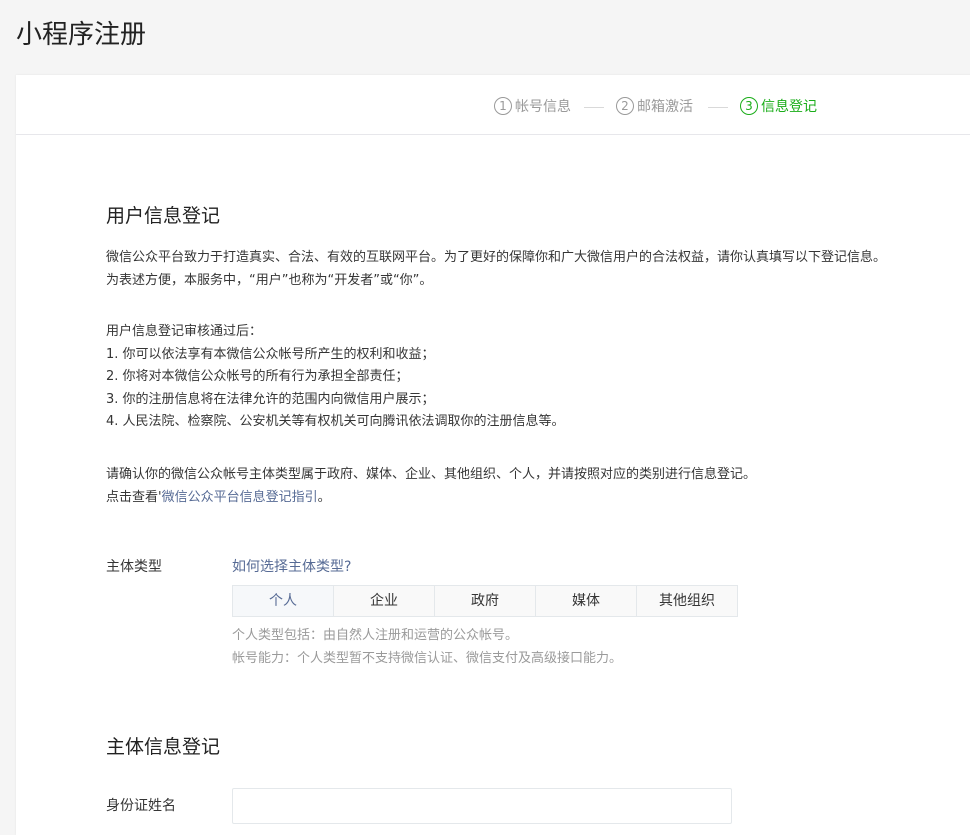  I want to click on review-item: 1. 你可以依法享有本微信公众帐号所产生的权利和收益；, so click(270, 354).